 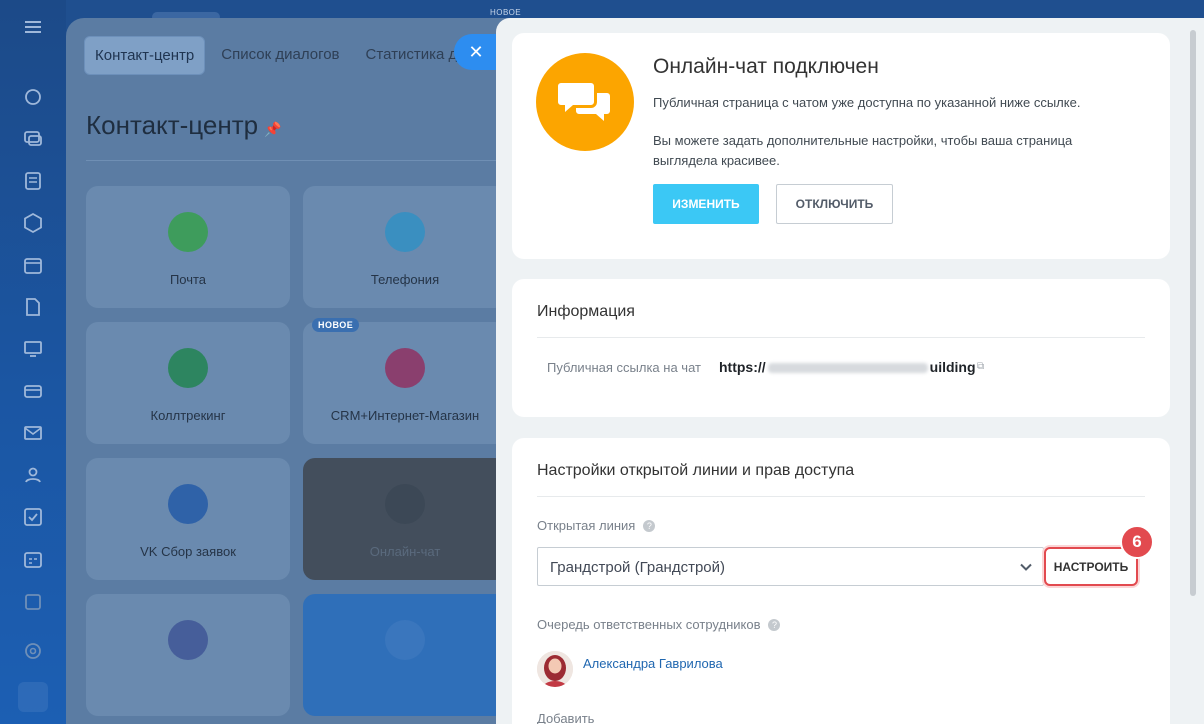 What do you see at coordinates (405, 279) in the screenshot?
I see `tile-label: Телефония` at bounding box center [405, 279].